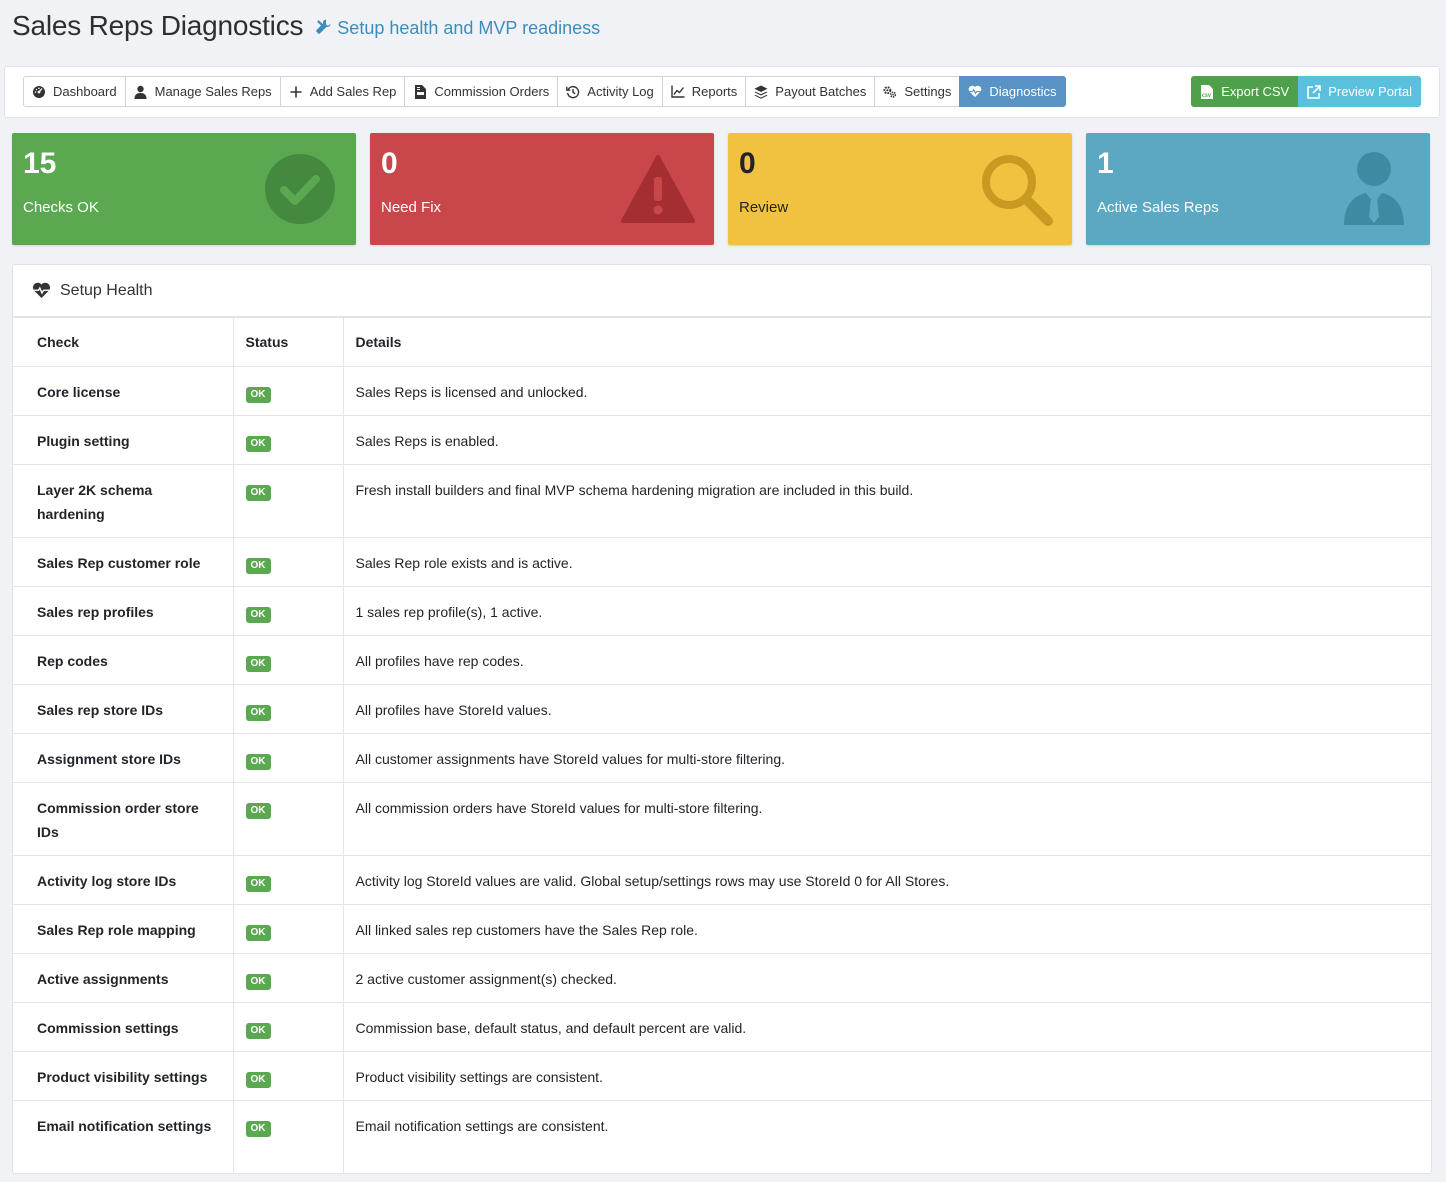 The width and height of the screenshot is (1446, 1182). What do you see at coordinates (492, 91) in the screenshot?
I see `nav-label: Commission Orders` at bounding box center [492, 91].